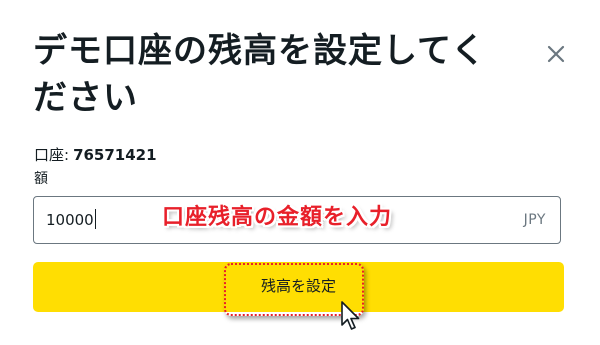 Image resolution: width=600 pixels, height=345 pixels. I want to click on account-number: 76571421, so click(115, 155).